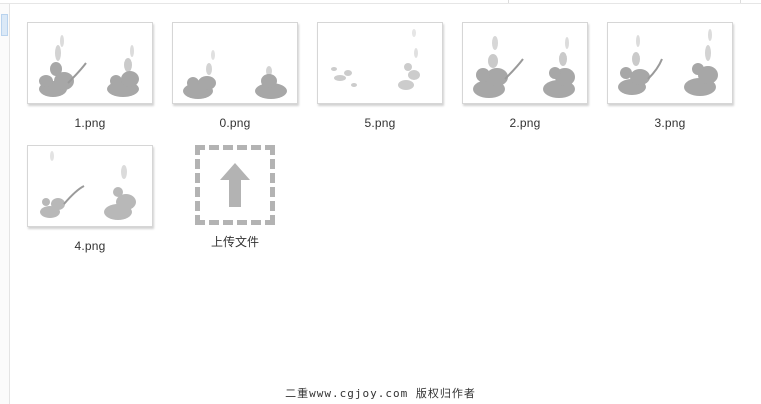 The width and height of the screenshot is (761, 404). I want to click on upload-label: 上传文件, so click(234, 242).